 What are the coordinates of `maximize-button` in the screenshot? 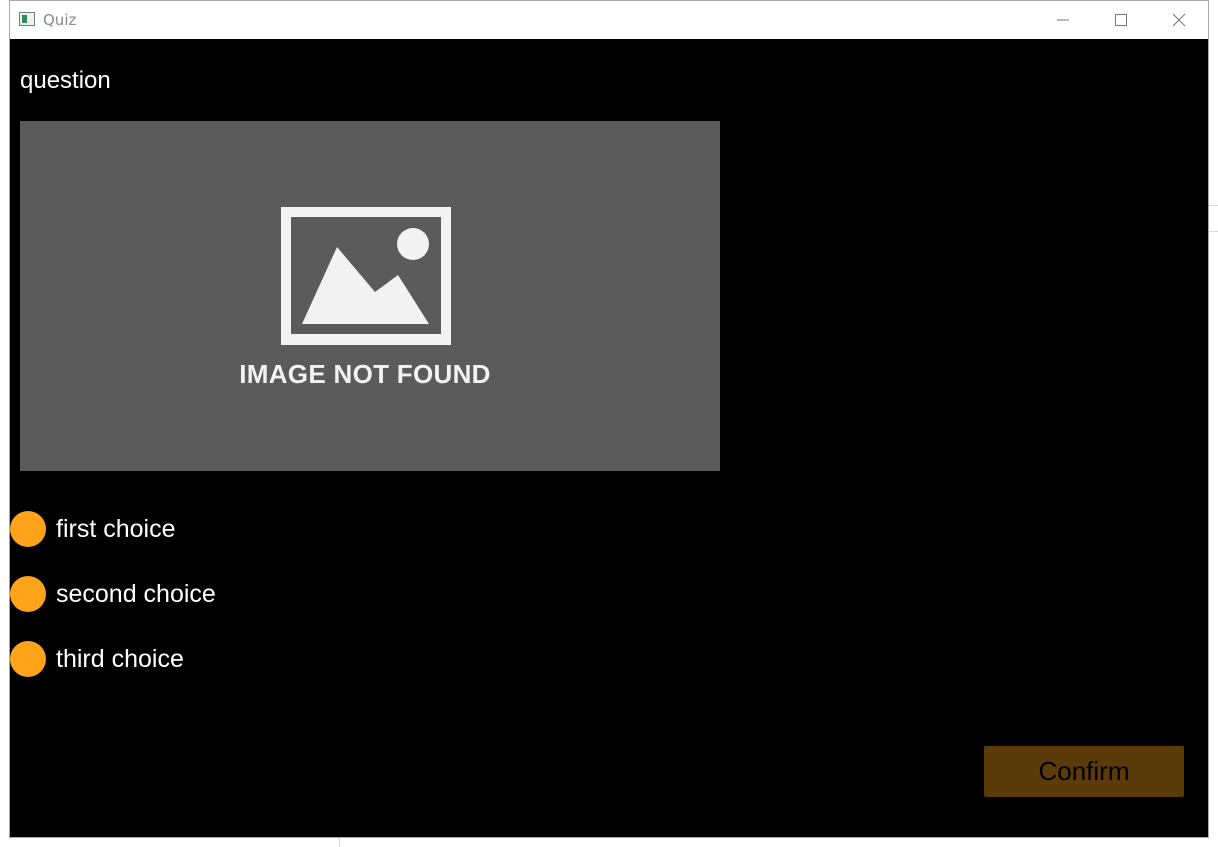 It's located at (1121, 20).